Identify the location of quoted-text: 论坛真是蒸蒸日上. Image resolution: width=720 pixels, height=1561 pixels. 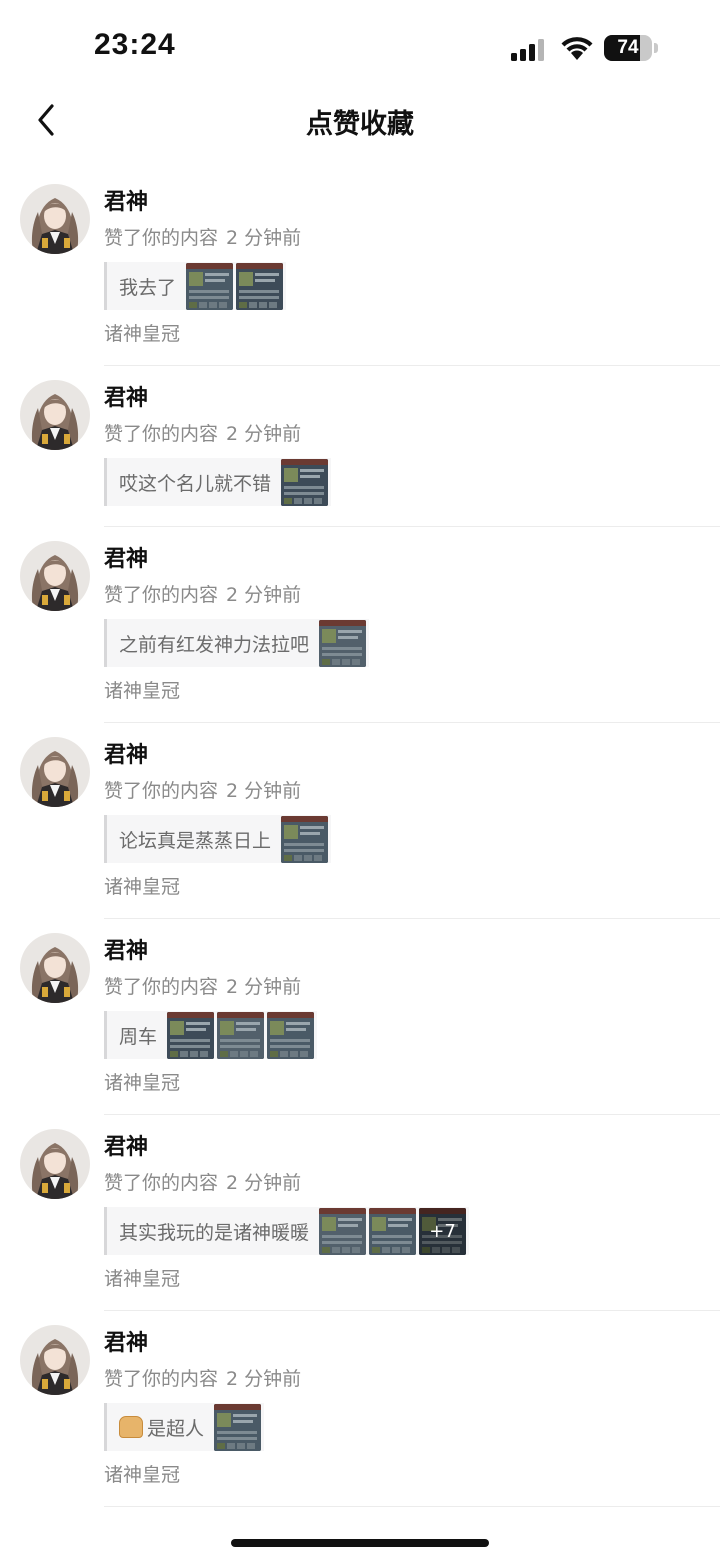
(195, 840).